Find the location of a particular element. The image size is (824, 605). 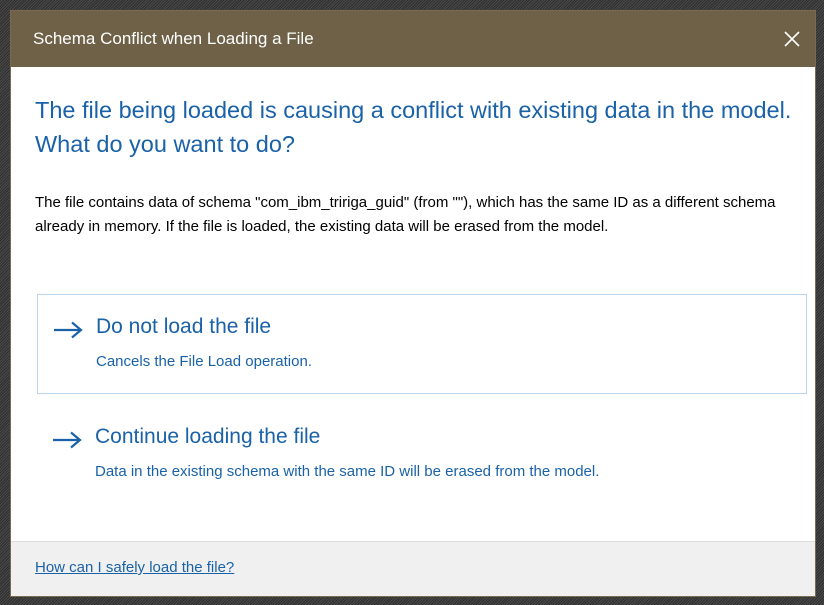

option-title: Continue loading the file is located at coordinates (208, 436).